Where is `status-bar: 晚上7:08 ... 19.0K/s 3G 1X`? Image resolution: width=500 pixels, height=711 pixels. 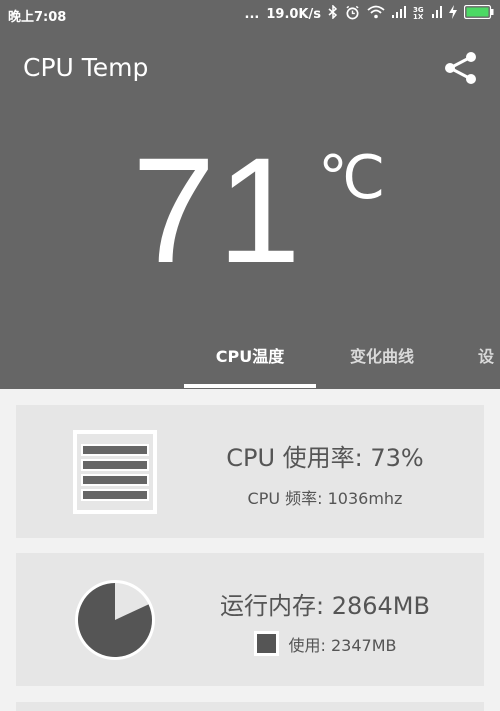 status-bar: 晚上7:08 ... 19.0K/s 3G 1X is located at coordinates (250, 14).